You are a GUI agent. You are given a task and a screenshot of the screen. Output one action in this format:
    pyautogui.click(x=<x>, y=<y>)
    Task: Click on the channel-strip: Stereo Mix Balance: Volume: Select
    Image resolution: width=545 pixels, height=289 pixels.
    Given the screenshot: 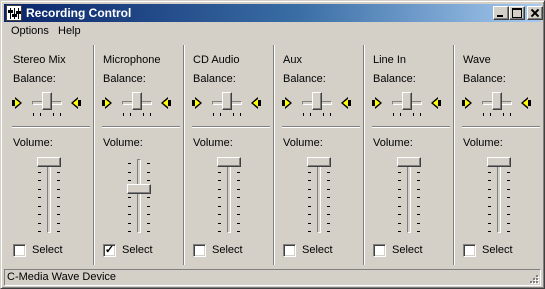 What is the action you would take?
    pyautogui.click(x=49, y=156)
    